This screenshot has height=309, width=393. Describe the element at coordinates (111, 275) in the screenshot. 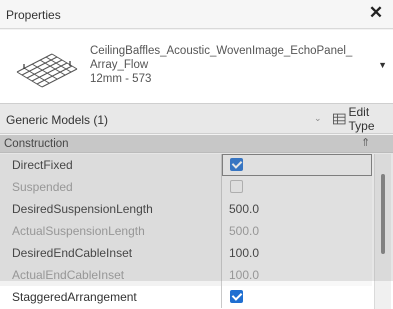

I see `property-name: ActualEndCableInset` at that location.